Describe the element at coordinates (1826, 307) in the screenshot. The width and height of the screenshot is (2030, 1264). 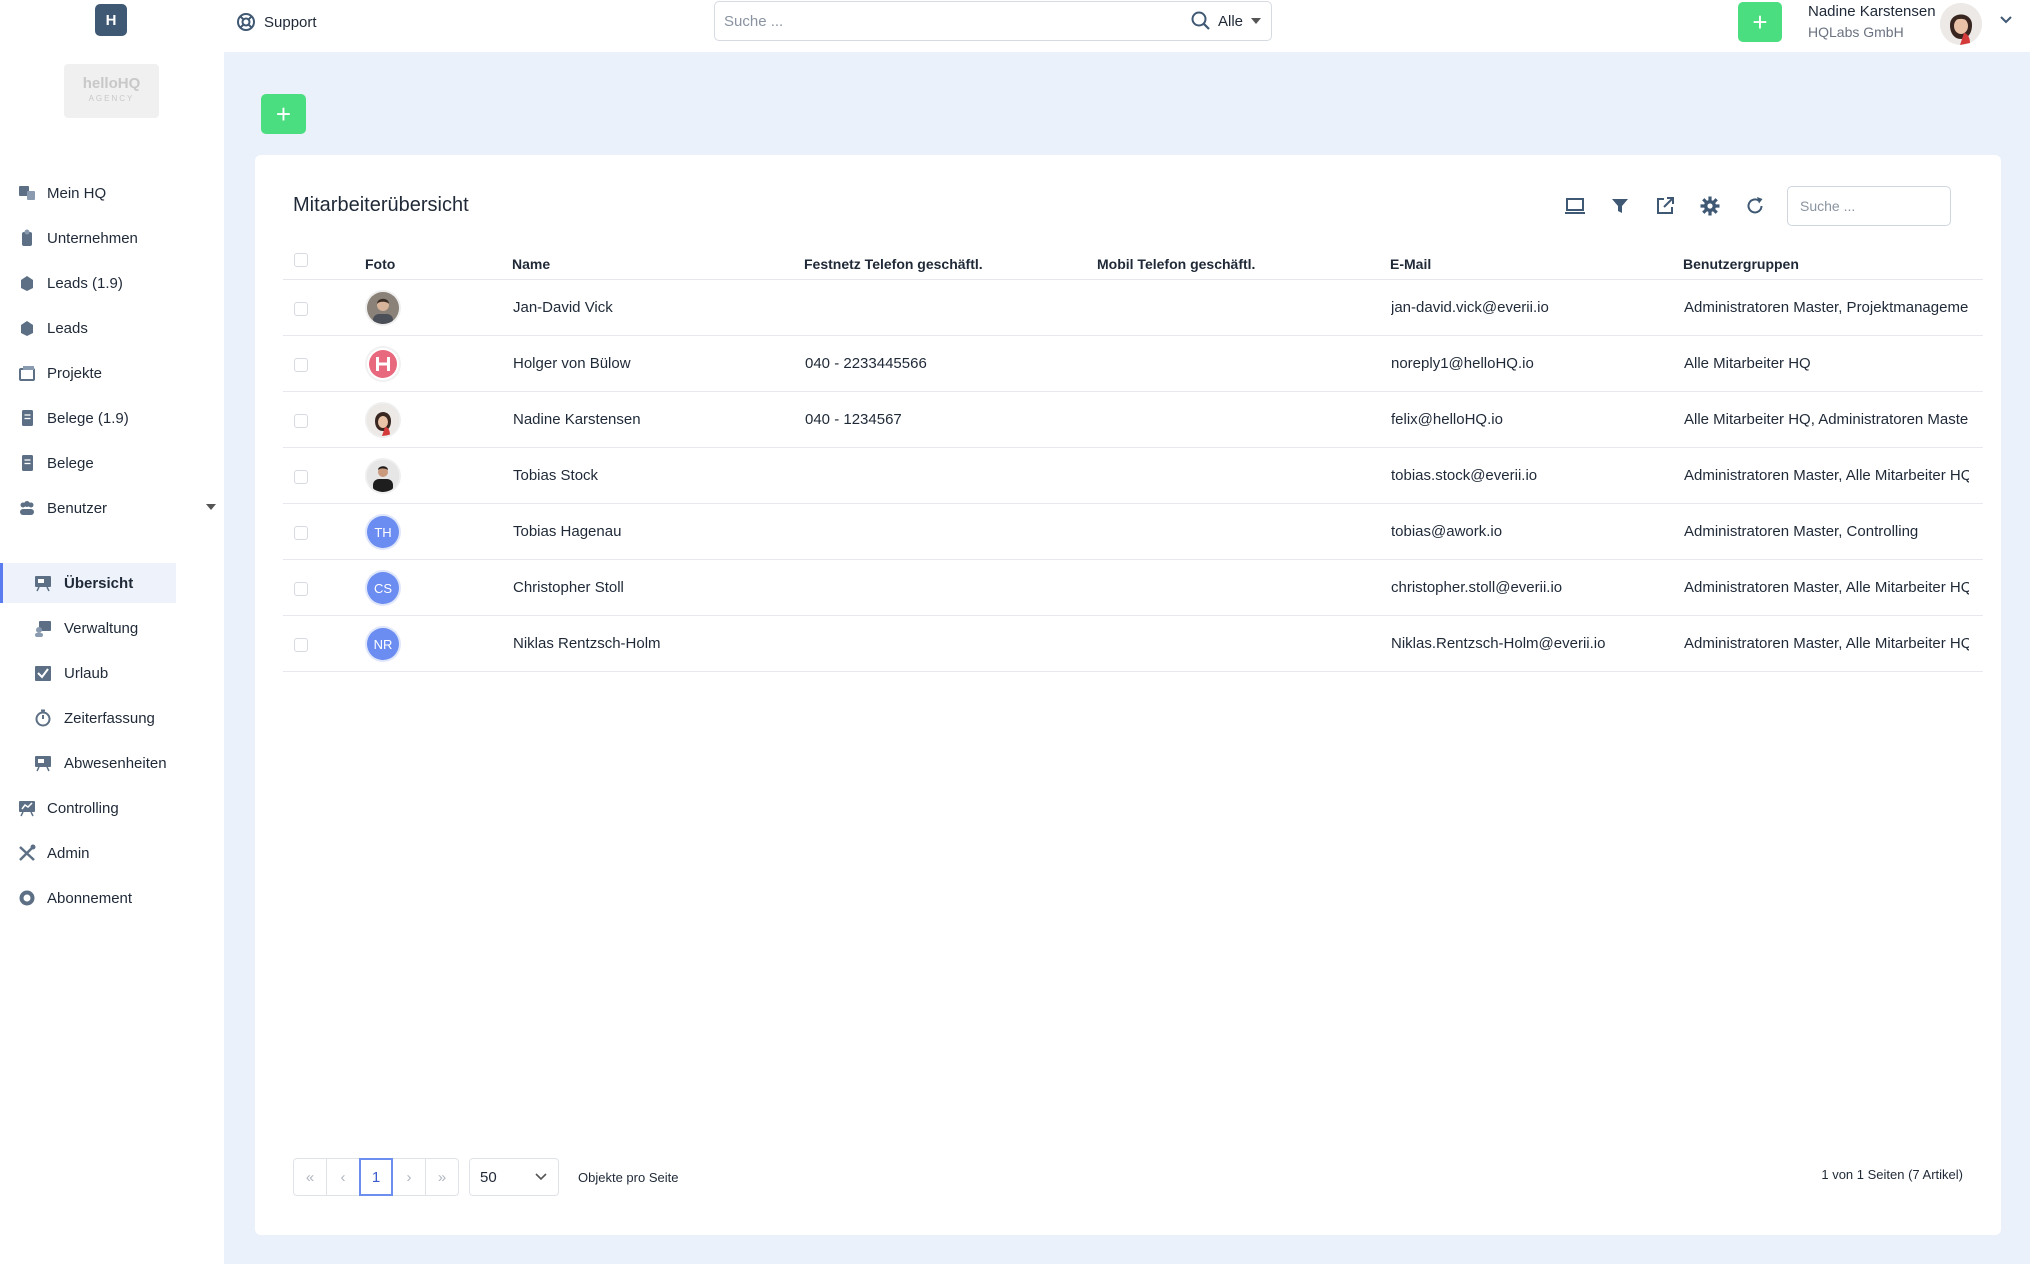
I see `row-groups: Administratoren Master, Projektmanagemer` at that location.